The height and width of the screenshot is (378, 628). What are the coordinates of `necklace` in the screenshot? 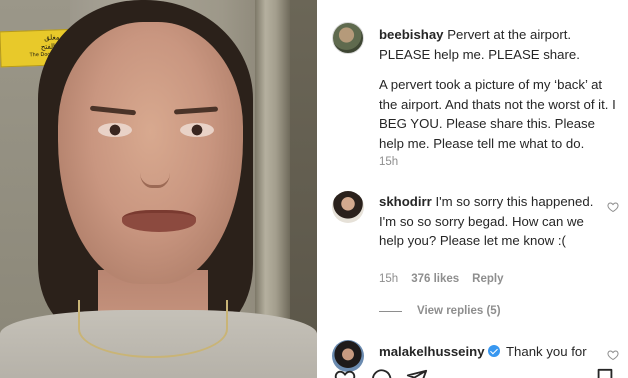 It's located at (153, 329).